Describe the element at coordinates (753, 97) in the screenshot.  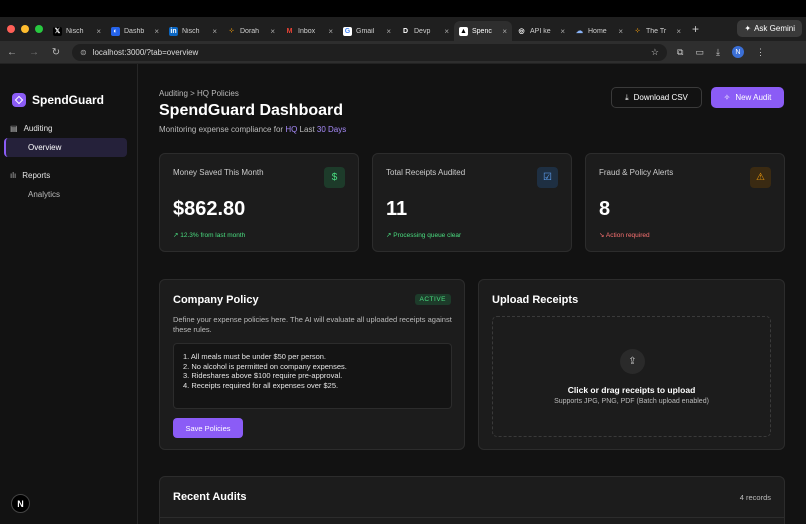
I see `new-audit-label: New Audit` at that location.